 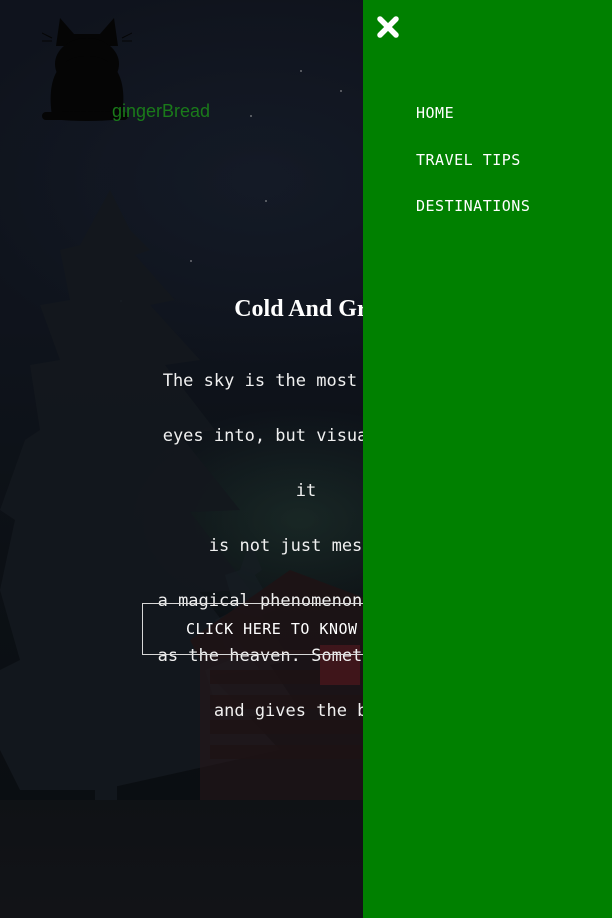 I want to click on site-logo: gingerBread, so click(x=137, y=71).